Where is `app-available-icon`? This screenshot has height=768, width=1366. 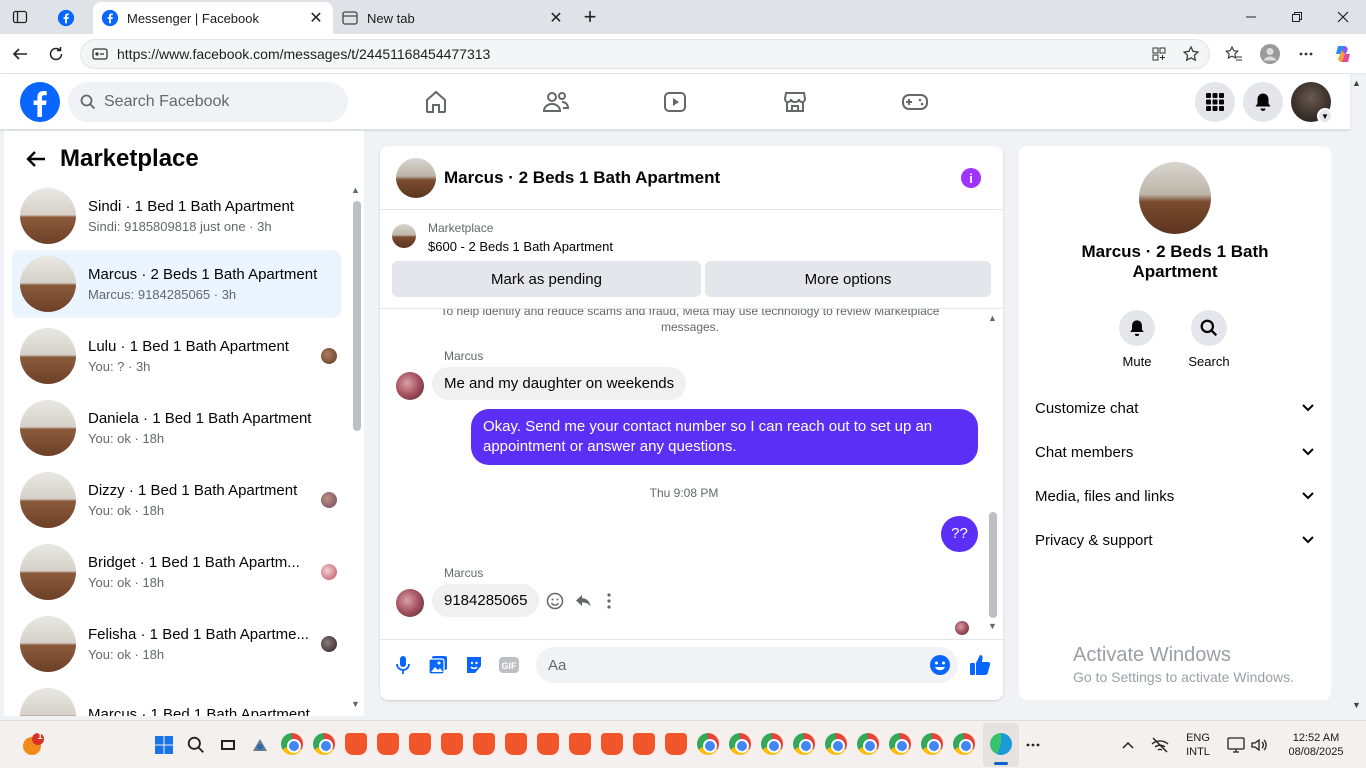
app-available-icon is located at coordinates (1159, 54).